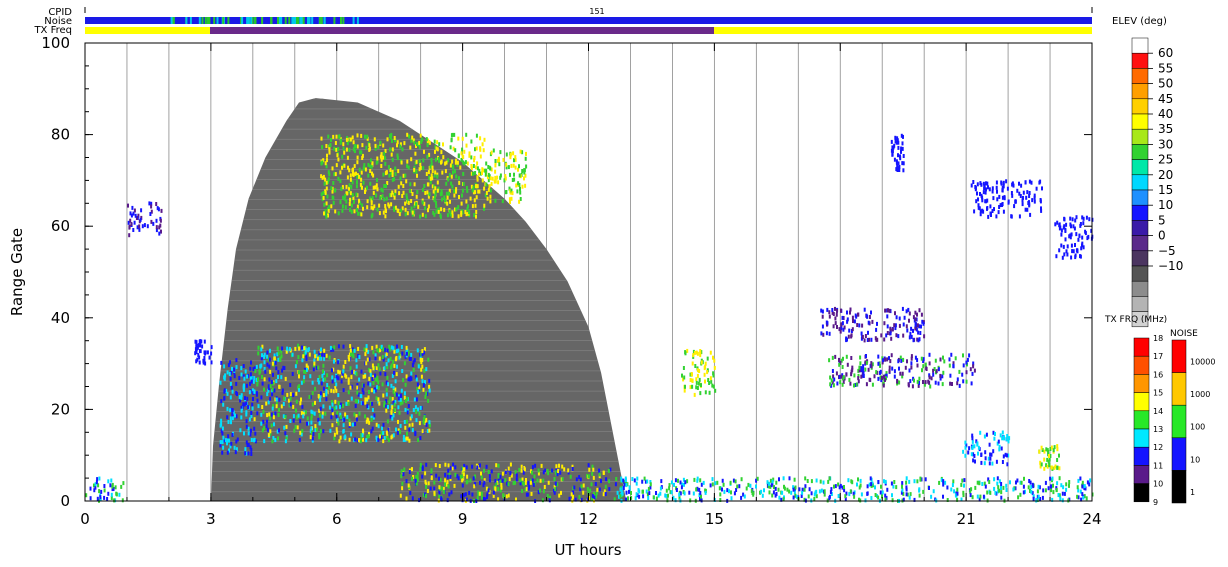 The image size is (1228, 567). Describe the element at coordinates (596, 11) in the screenshot. I see `cpid-value: 151` at that location.